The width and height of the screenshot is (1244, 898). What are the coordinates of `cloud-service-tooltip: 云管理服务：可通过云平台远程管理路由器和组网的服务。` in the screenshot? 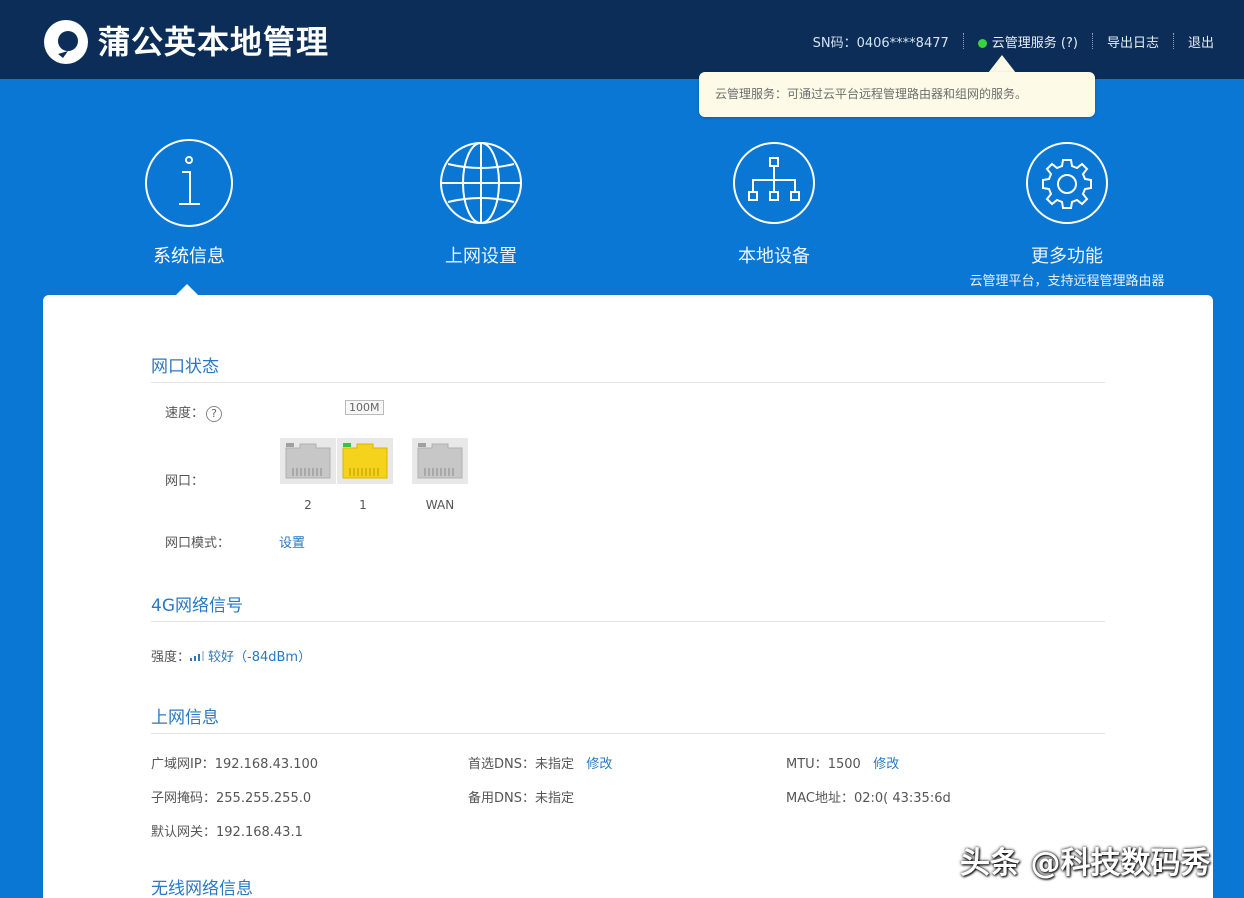 It's located at (897, 94).